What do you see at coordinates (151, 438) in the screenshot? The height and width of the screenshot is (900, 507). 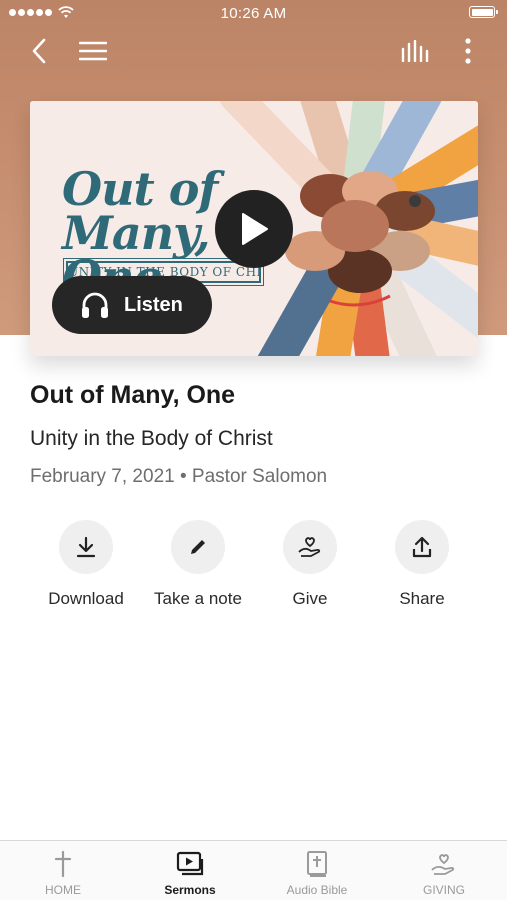 I see `sermon-subtitle: Unity in the Body of Christ` at bounding box center [151, 438].